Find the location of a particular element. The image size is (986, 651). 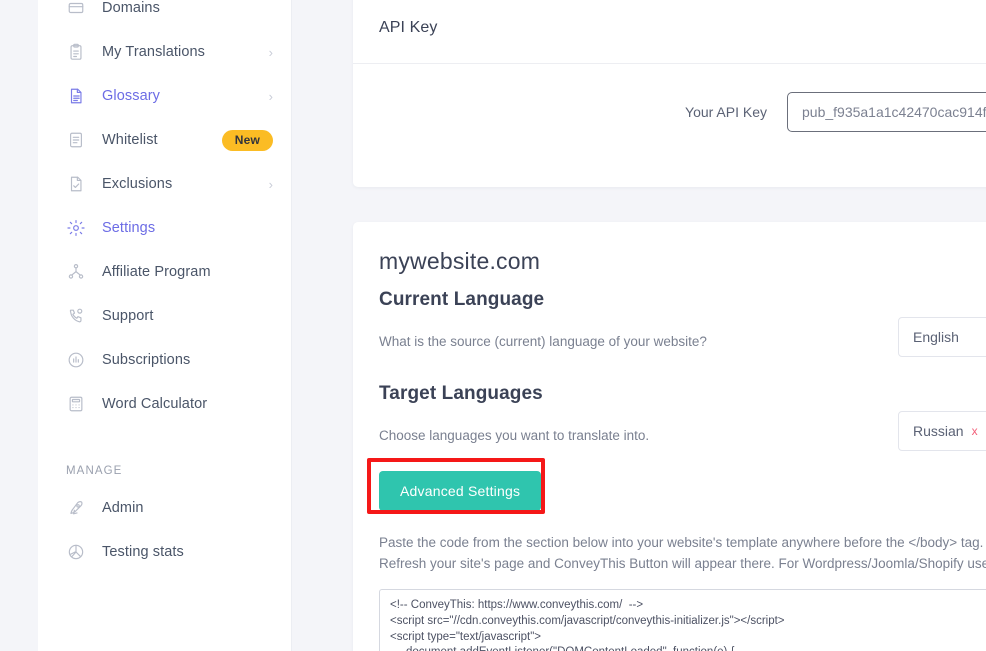

rocket-icon is located at coordinates (76, 508).